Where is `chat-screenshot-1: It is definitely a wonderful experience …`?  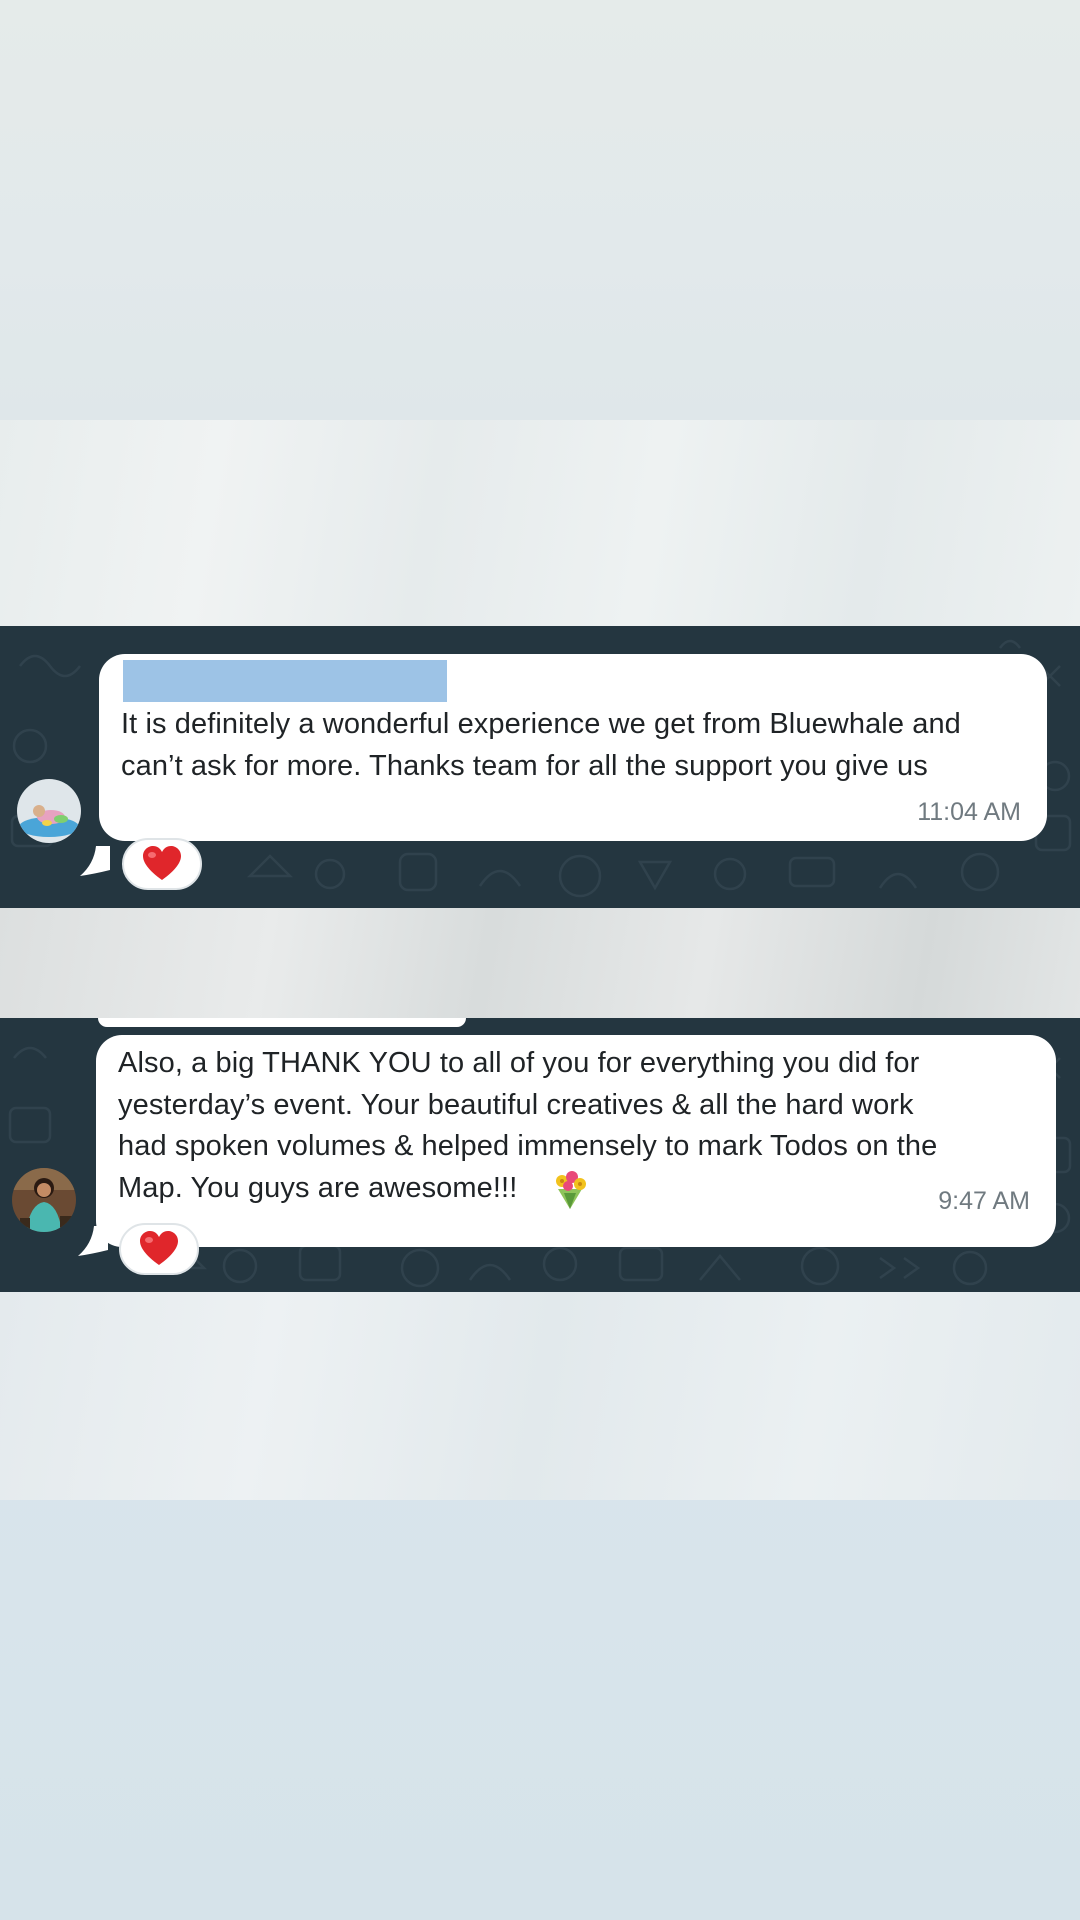
chat-screenshot-1: It is definitely a wonderful experience … is located at coordinates (540, 767).